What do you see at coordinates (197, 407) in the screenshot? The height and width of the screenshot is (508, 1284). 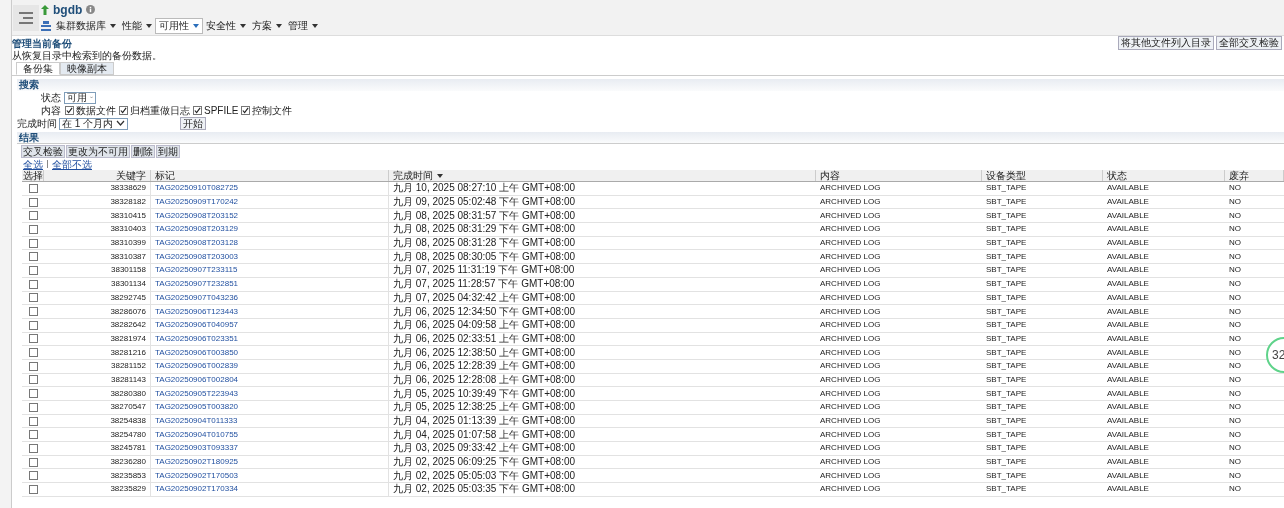 I see `tag-link: TAG20250905T003820` at bounding box center [197, 407].